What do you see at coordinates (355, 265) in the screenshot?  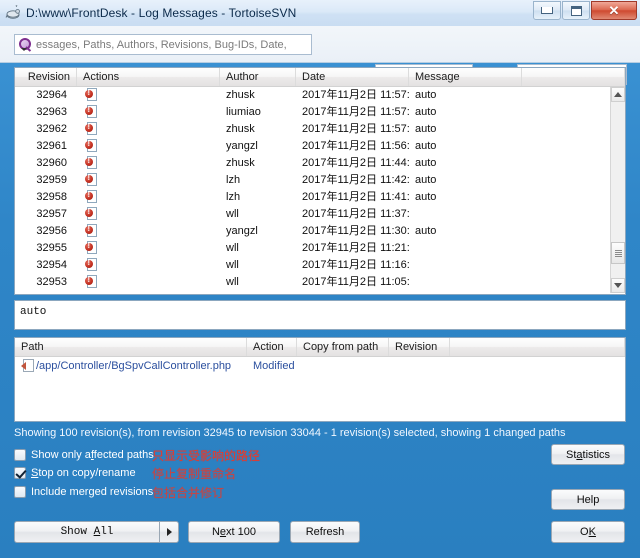 I see `cell-date: 2017年11月2日 11:16:59` at bounding box center [355, 265].